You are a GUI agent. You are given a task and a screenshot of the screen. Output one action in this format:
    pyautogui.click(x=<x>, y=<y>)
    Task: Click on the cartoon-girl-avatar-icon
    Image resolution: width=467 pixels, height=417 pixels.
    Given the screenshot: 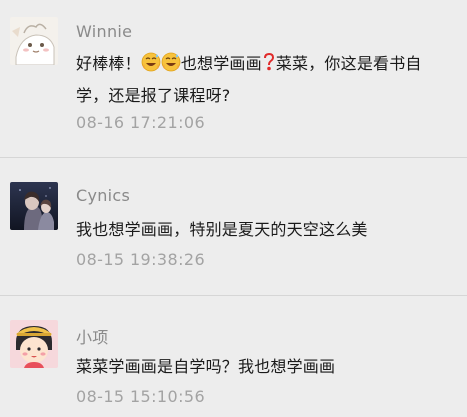 What is the action you would take?
    pyautogui.click(x=34, y=344)
    